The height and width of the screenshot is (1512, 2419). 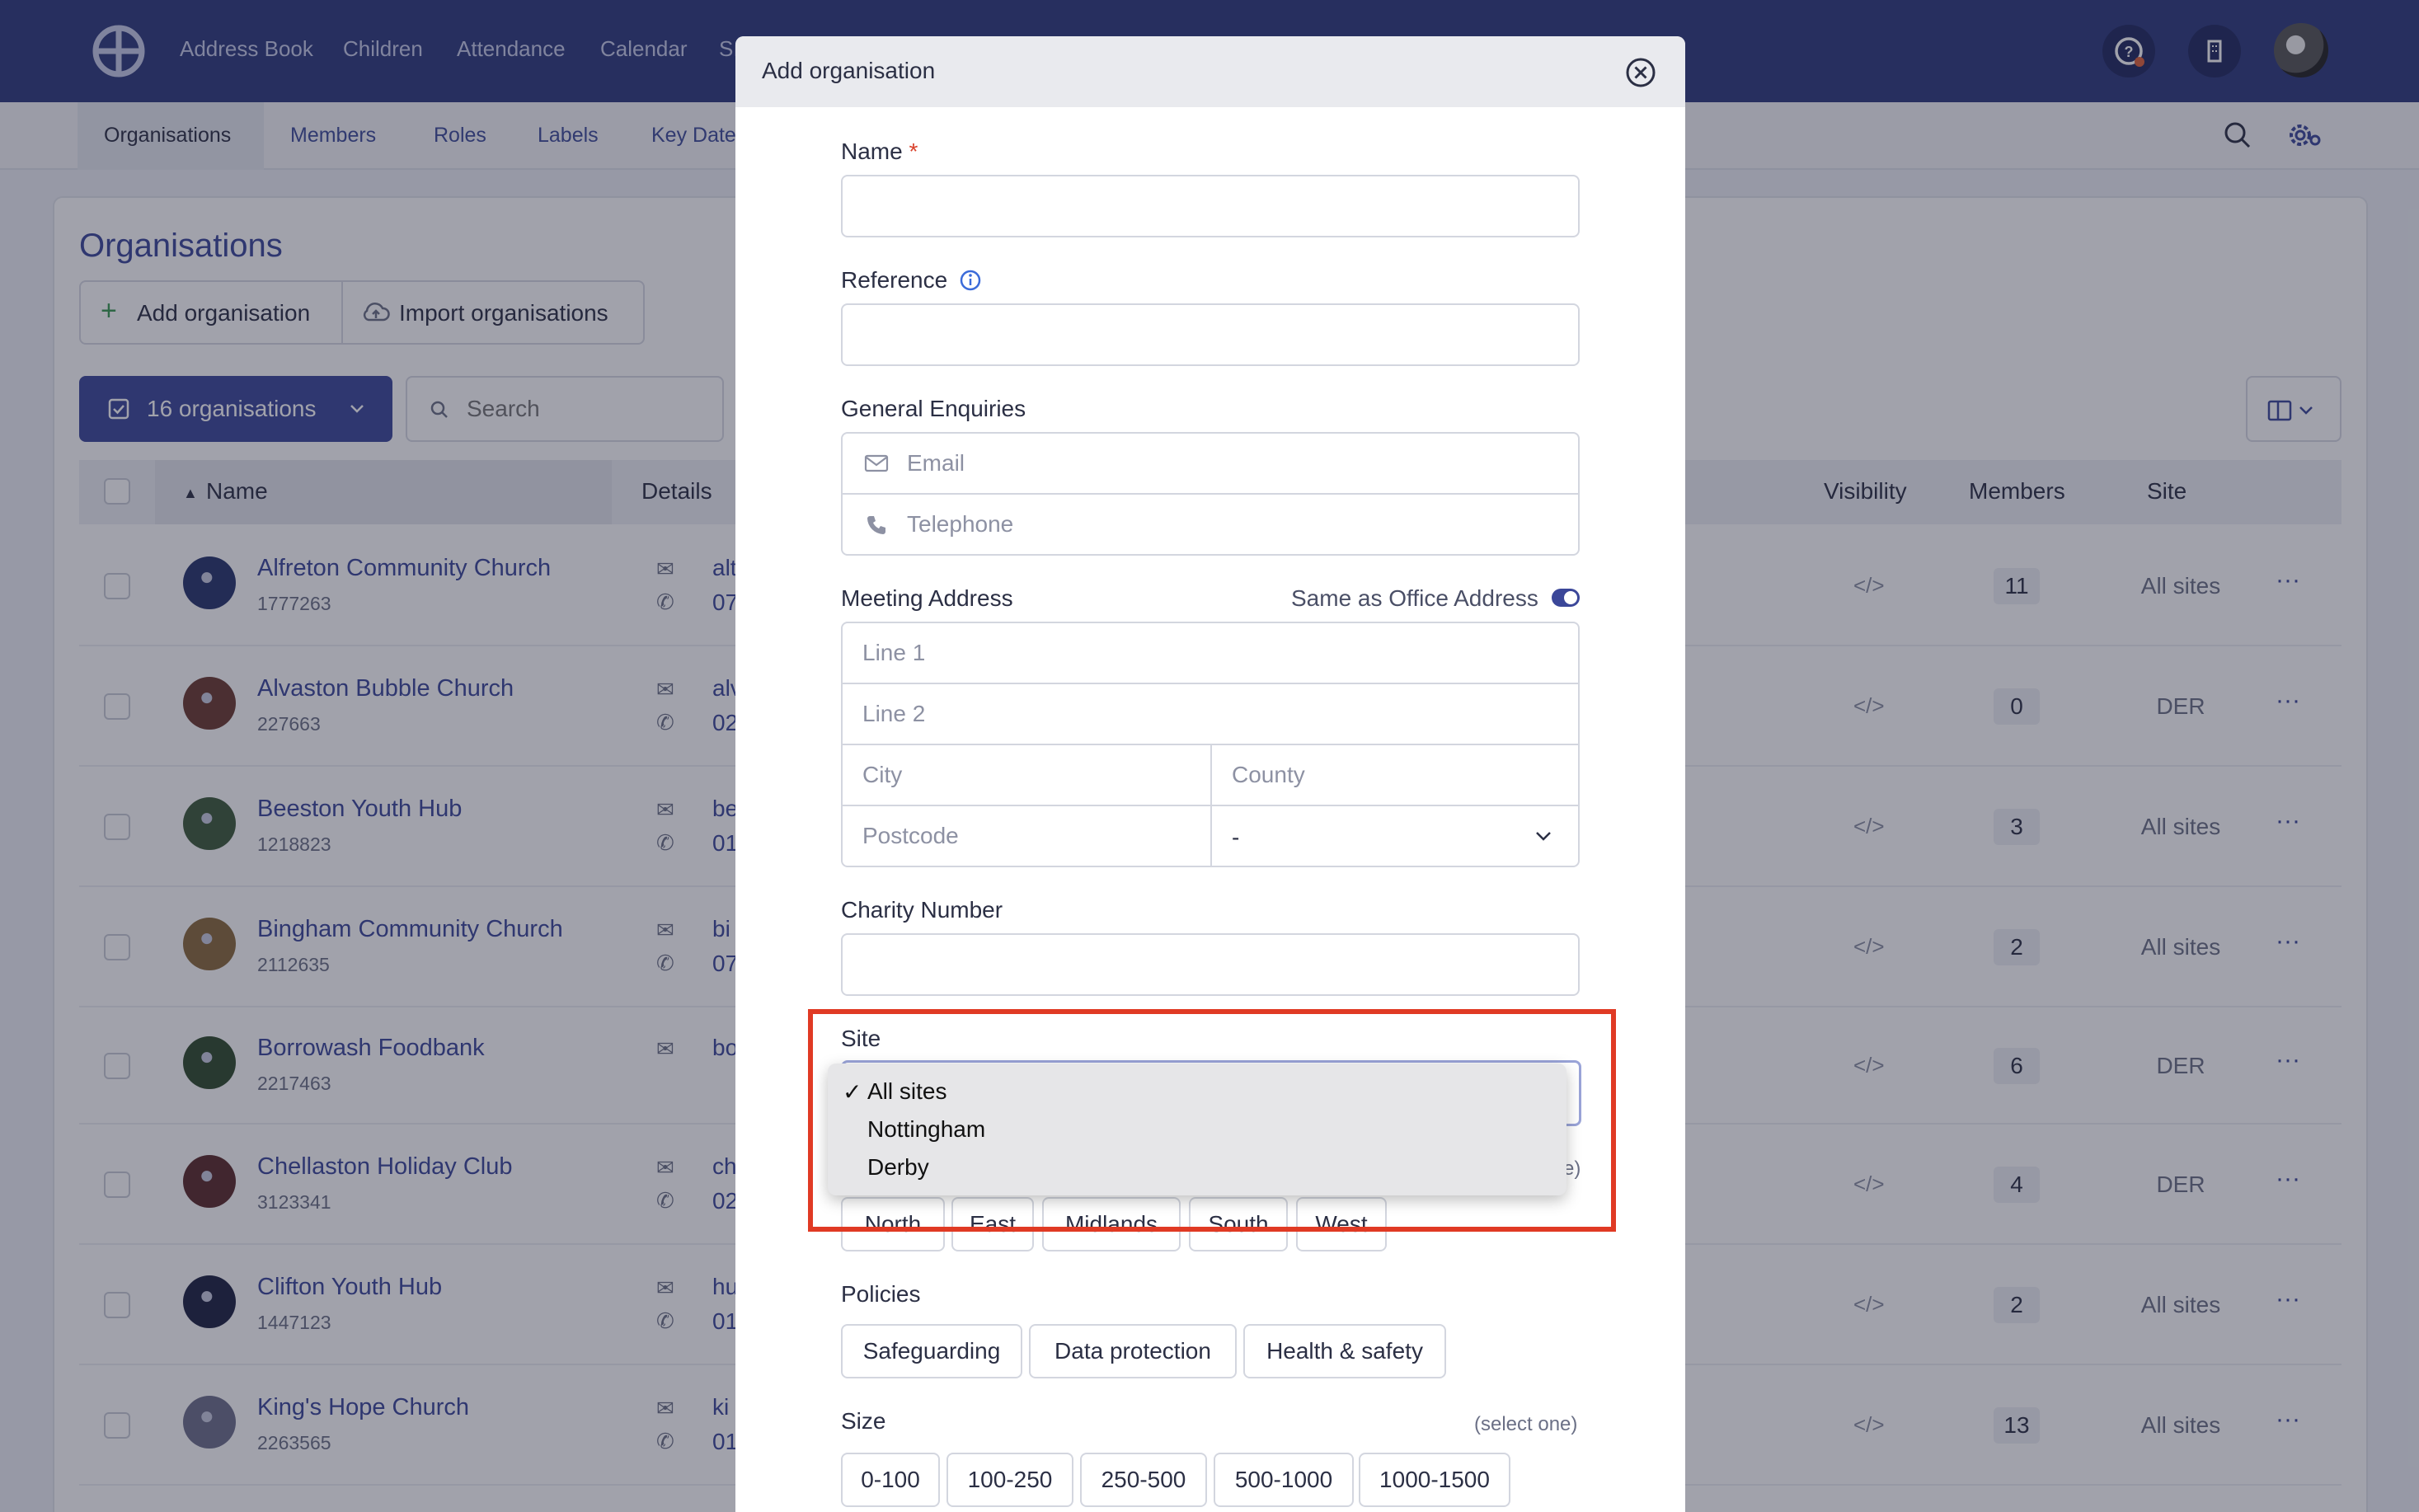 I want to click on size-chip-250-500: 250-500, so click(x=1143, y=1480).